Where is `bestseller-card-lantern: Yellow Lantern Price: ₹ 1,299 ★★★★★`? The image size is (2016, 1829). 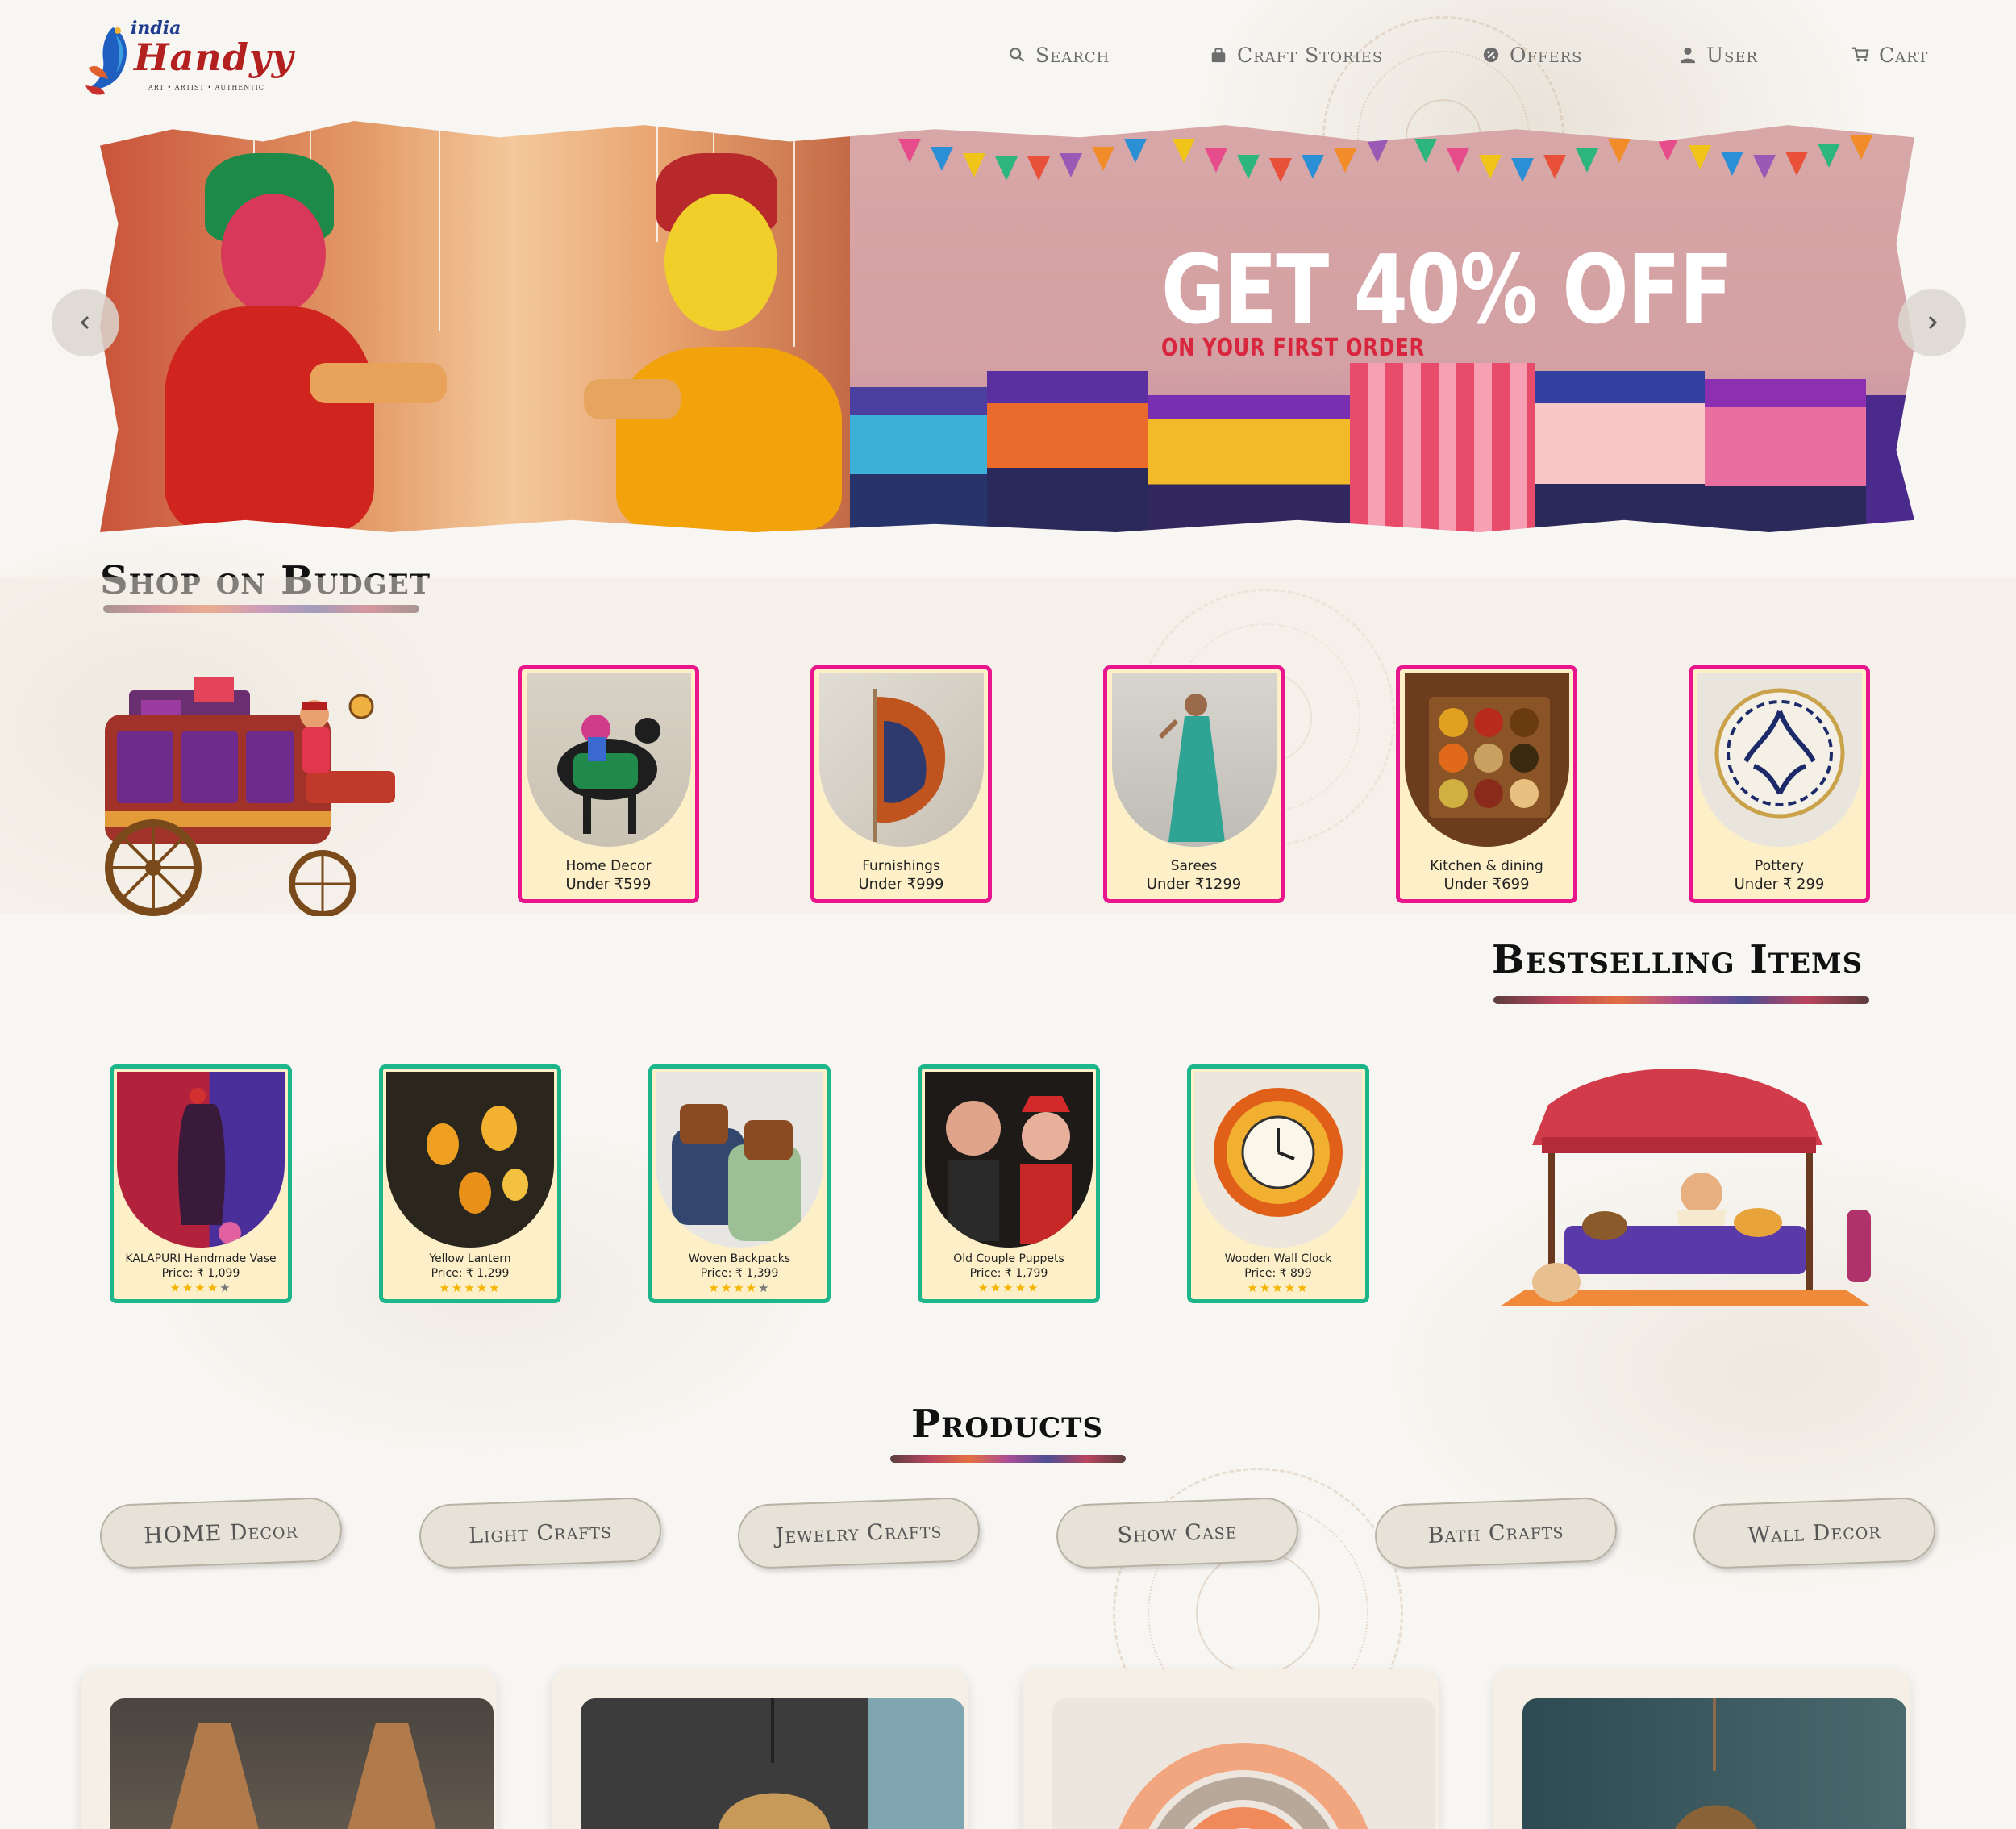
bestseller-card-lantern: Yellow Lantern Price: ₹ 1,299 ★★★★★ is located at coordinates (470, 1183).